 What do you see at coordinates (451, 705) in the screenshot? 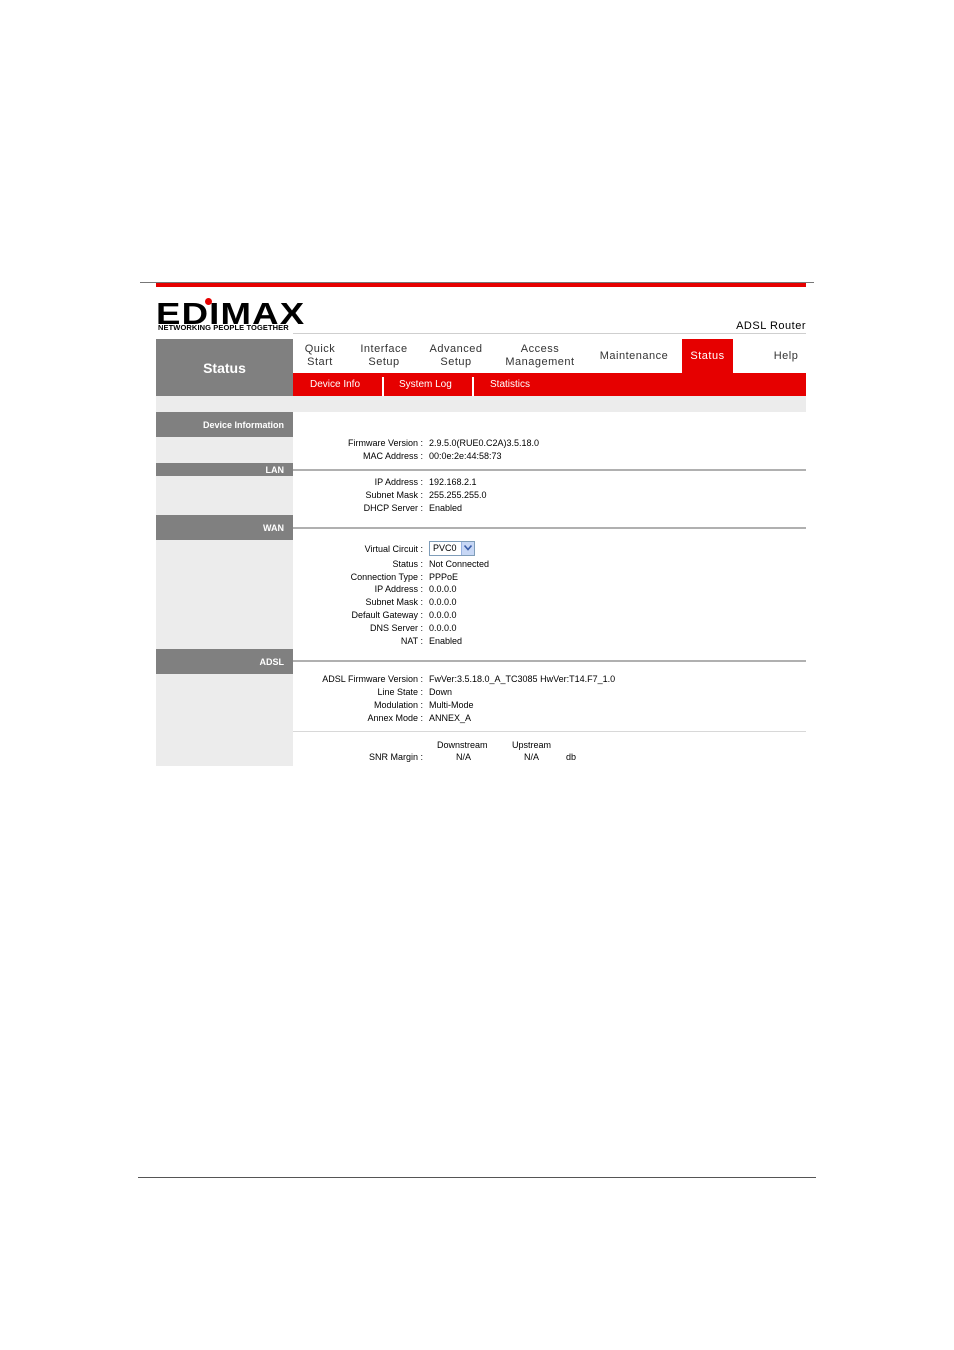
I see `field-value: Multi-Mode` at bounding box center [451, 705].